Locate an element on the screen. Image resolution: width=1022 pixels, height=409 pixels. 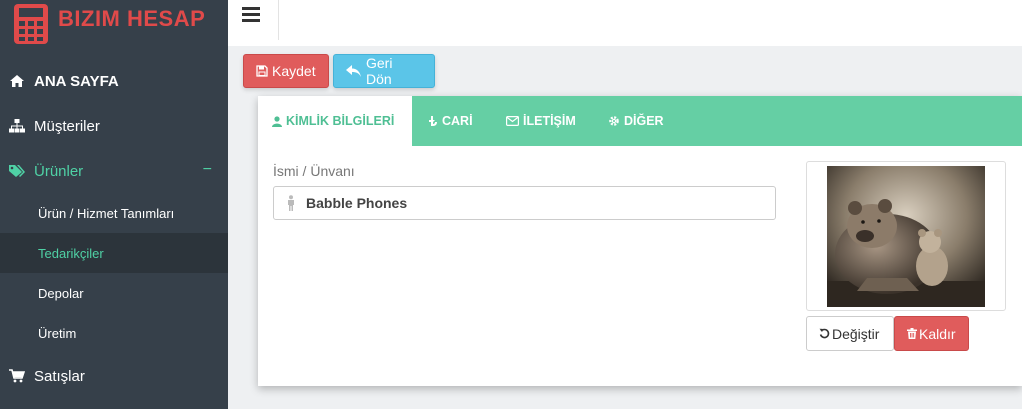
tab-label: CARİ is located at coordinates (457, 121).